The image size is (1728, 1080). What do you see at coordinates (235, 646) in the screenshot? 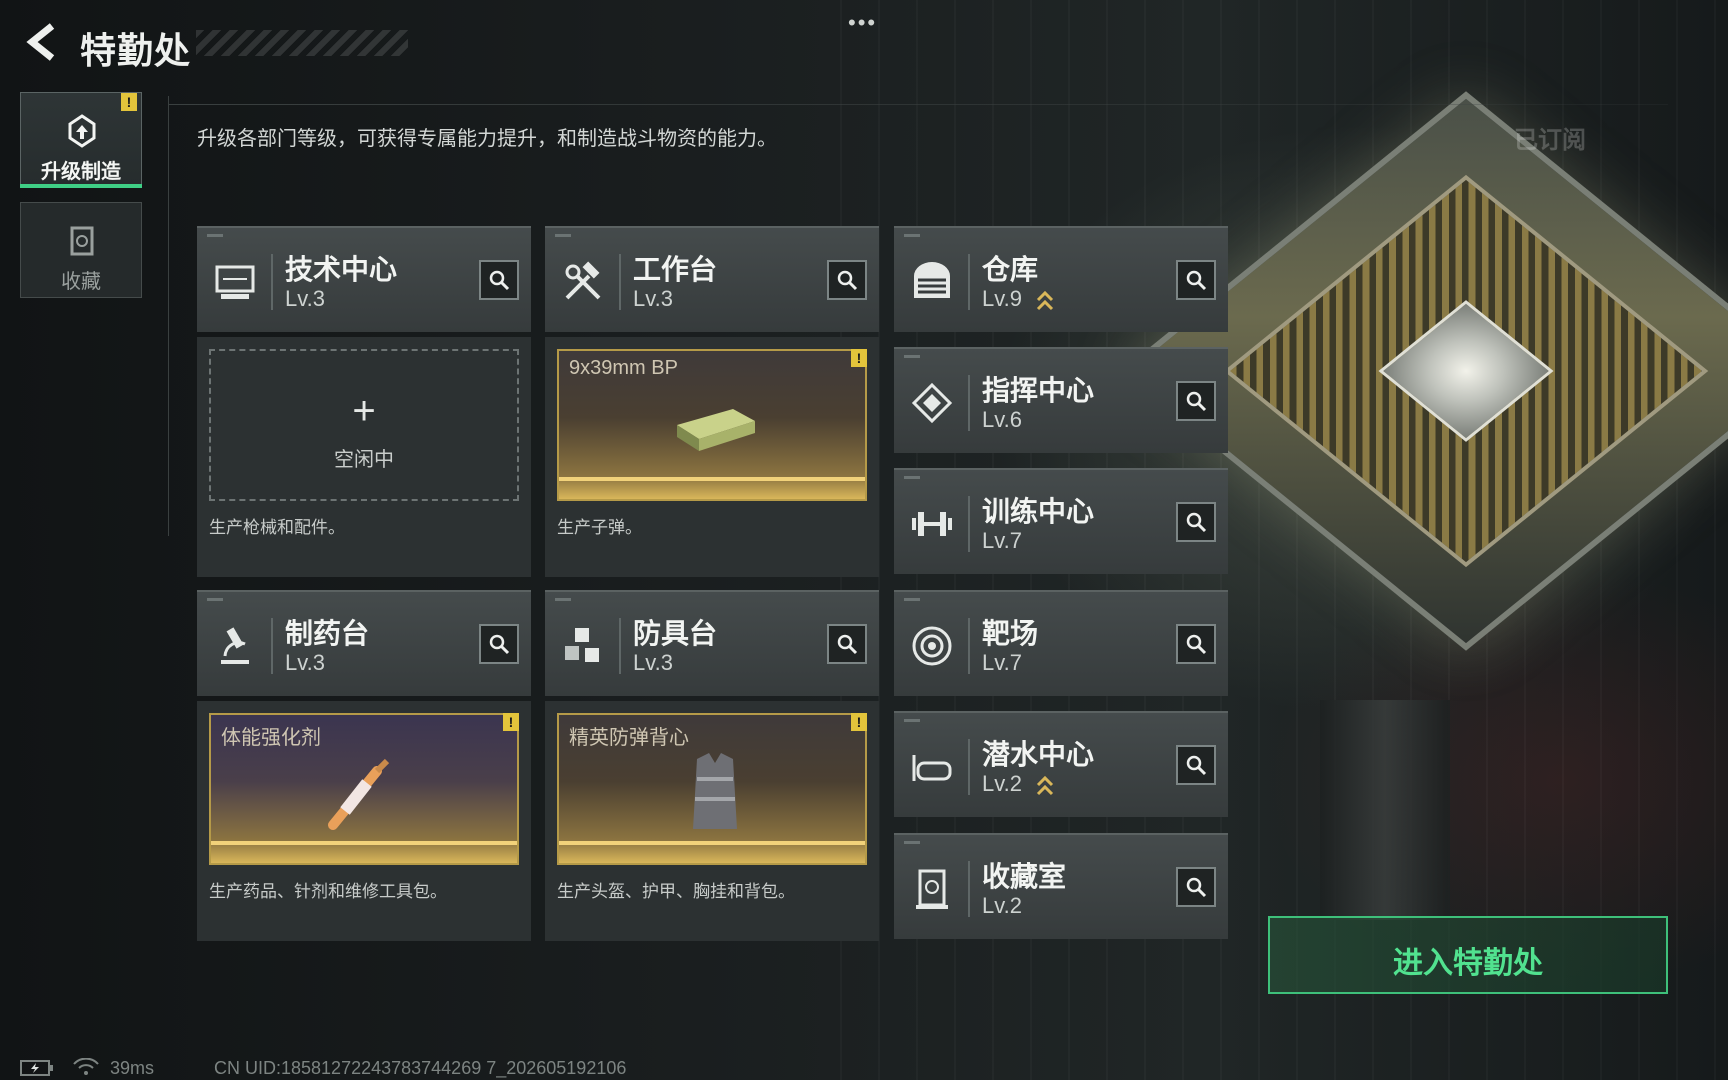
I see `microscope-icon` at bounding box center [235, 646].